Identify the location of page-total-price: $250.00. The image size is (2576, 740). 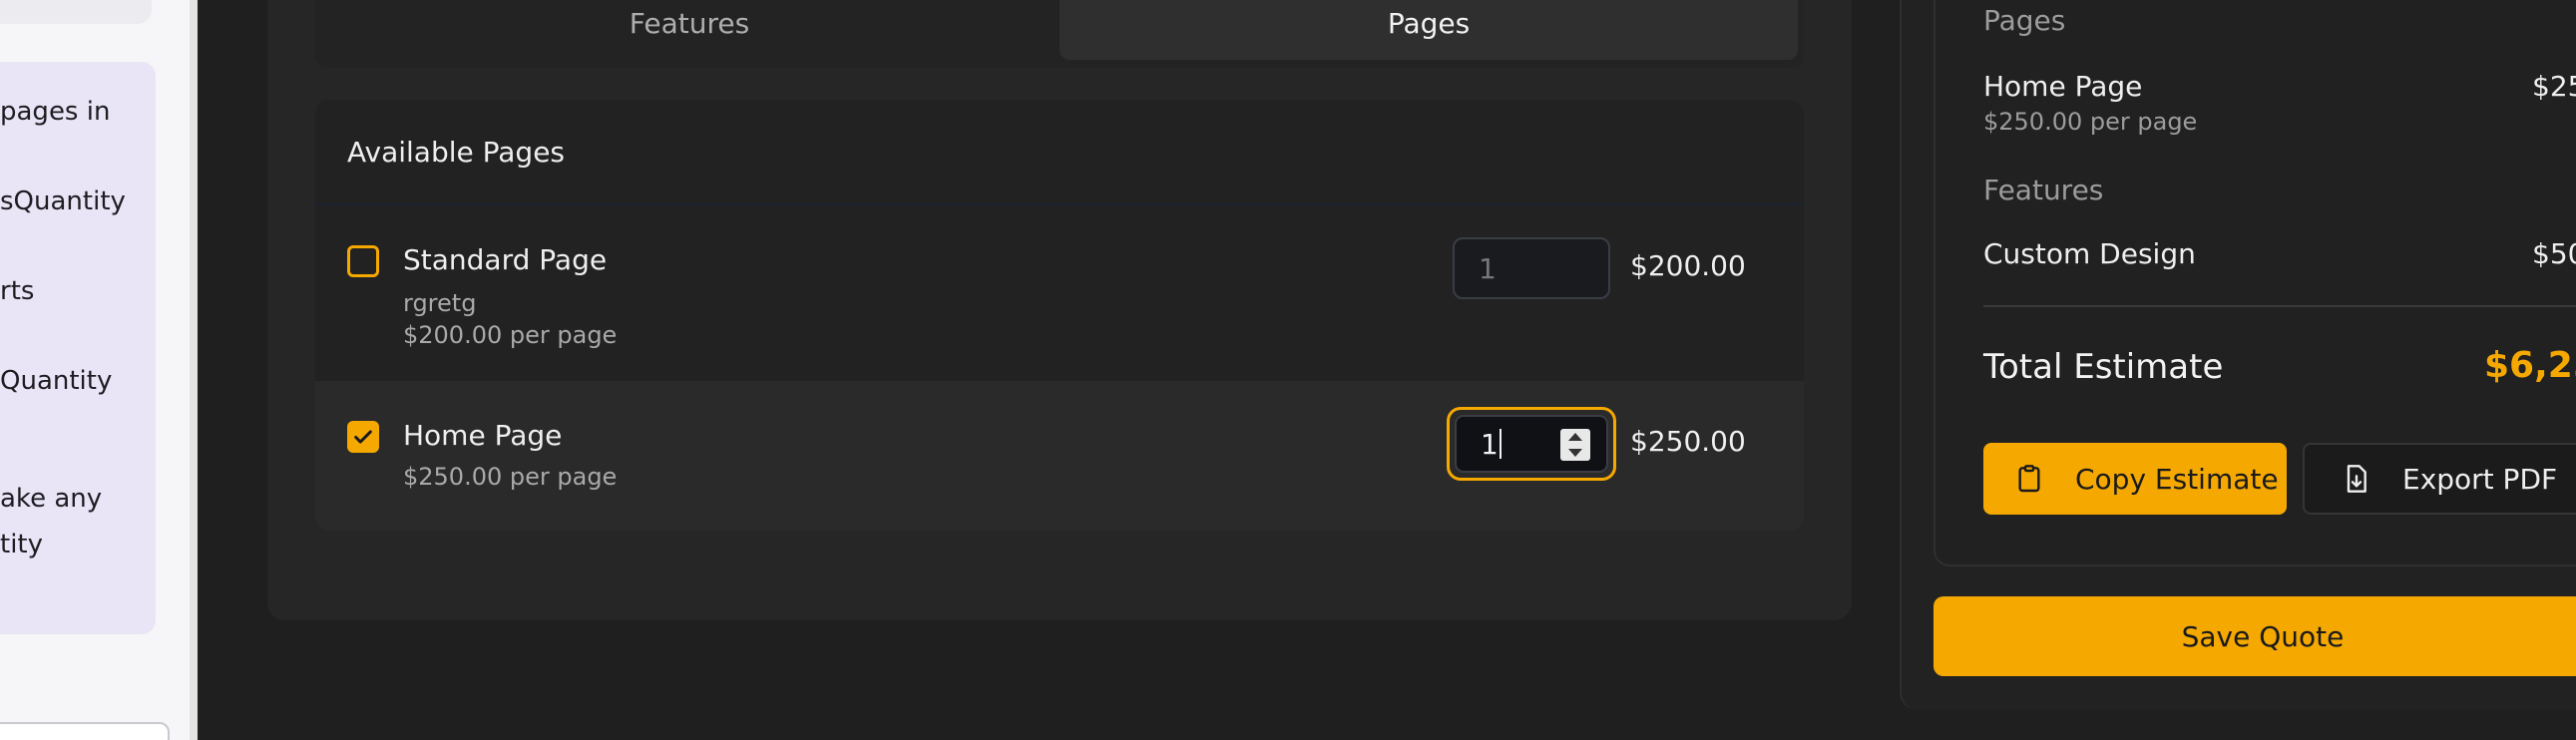
(1688, 441).